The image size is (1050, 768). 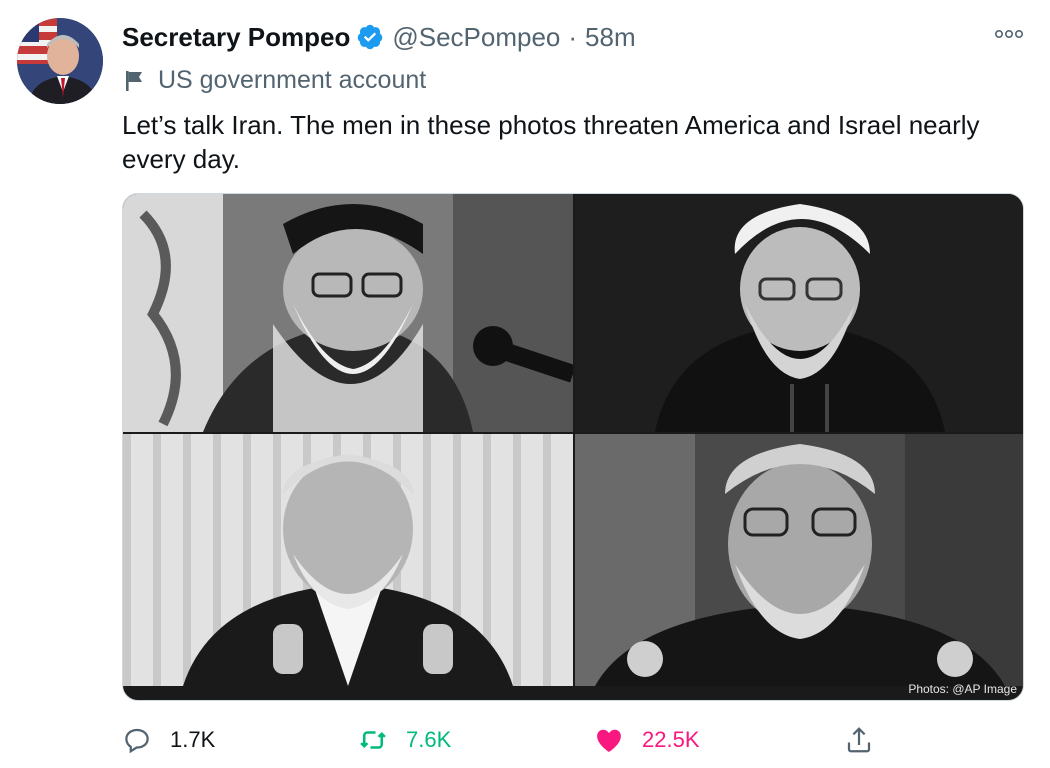 I want to click on display-name: Secretary Pompeo, so click(x=236, y=37).